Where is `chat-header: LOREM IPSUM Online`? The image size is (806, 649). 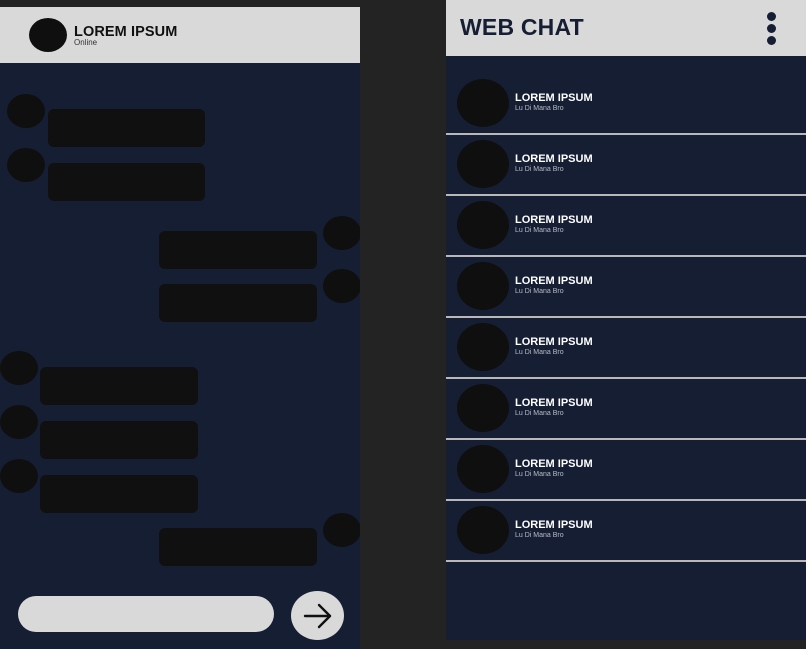
chat-header: LOREM IPSUM Online is located at coordinates (180, 35).